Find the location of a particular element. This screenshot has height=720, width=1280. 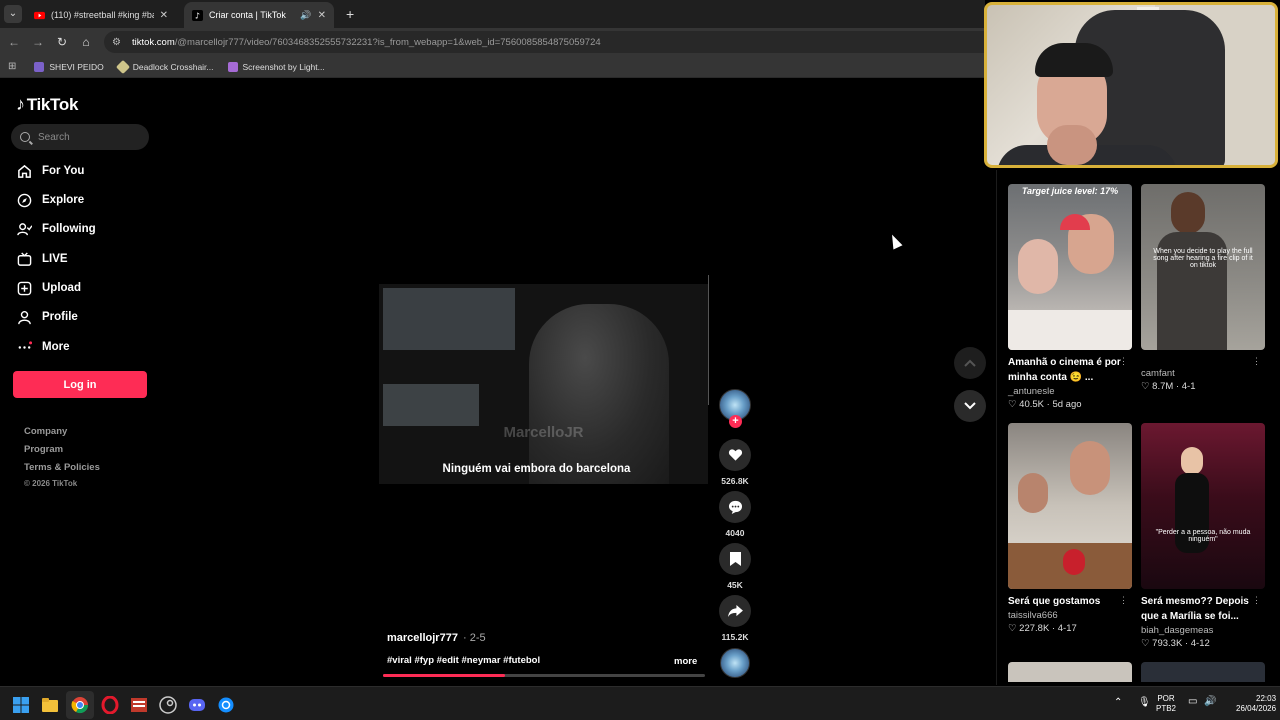

comment-icon is located at coordinates (735, 507).